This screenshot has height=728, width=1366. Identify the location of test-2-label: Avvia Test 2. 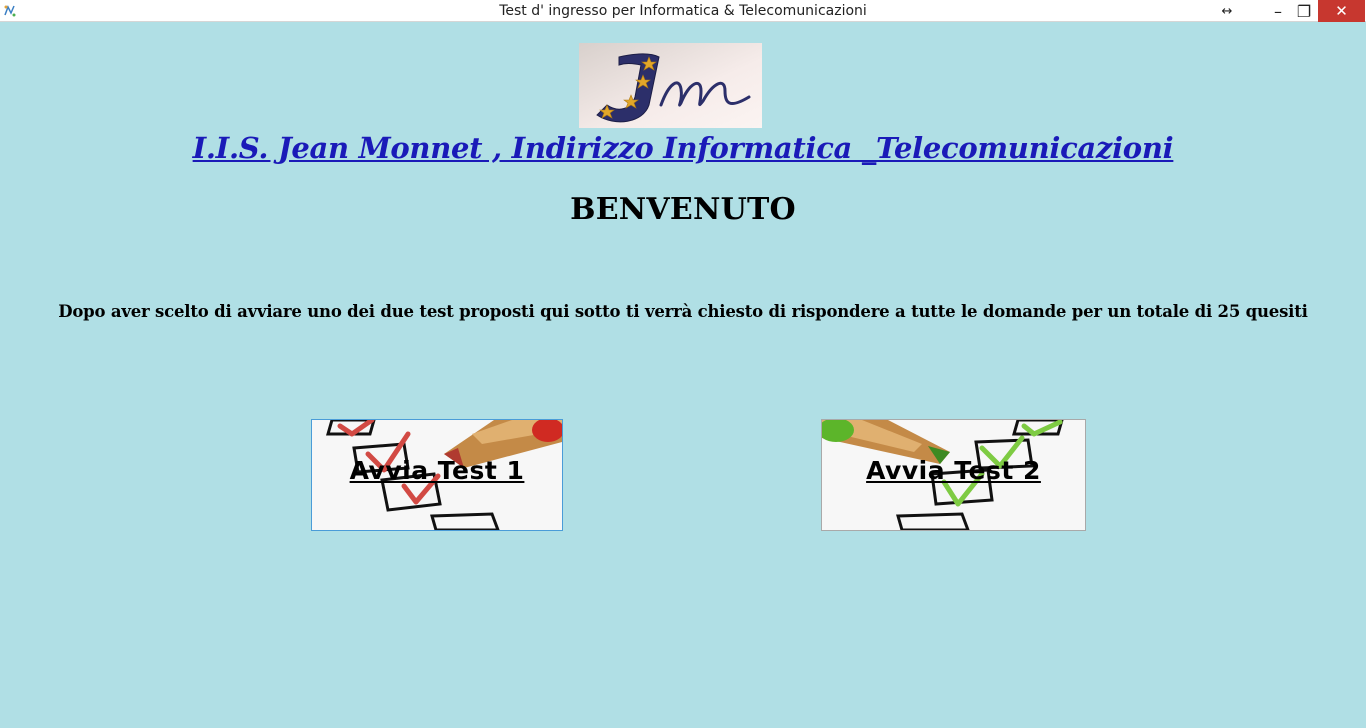
(953, 470).